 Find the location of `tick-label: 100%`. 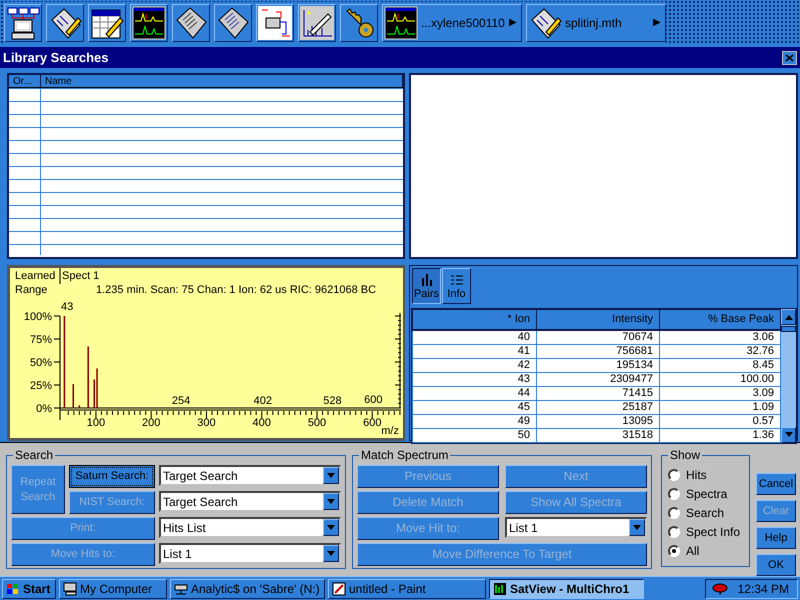

tick-label: 100% is located at coordinates (38, 317).